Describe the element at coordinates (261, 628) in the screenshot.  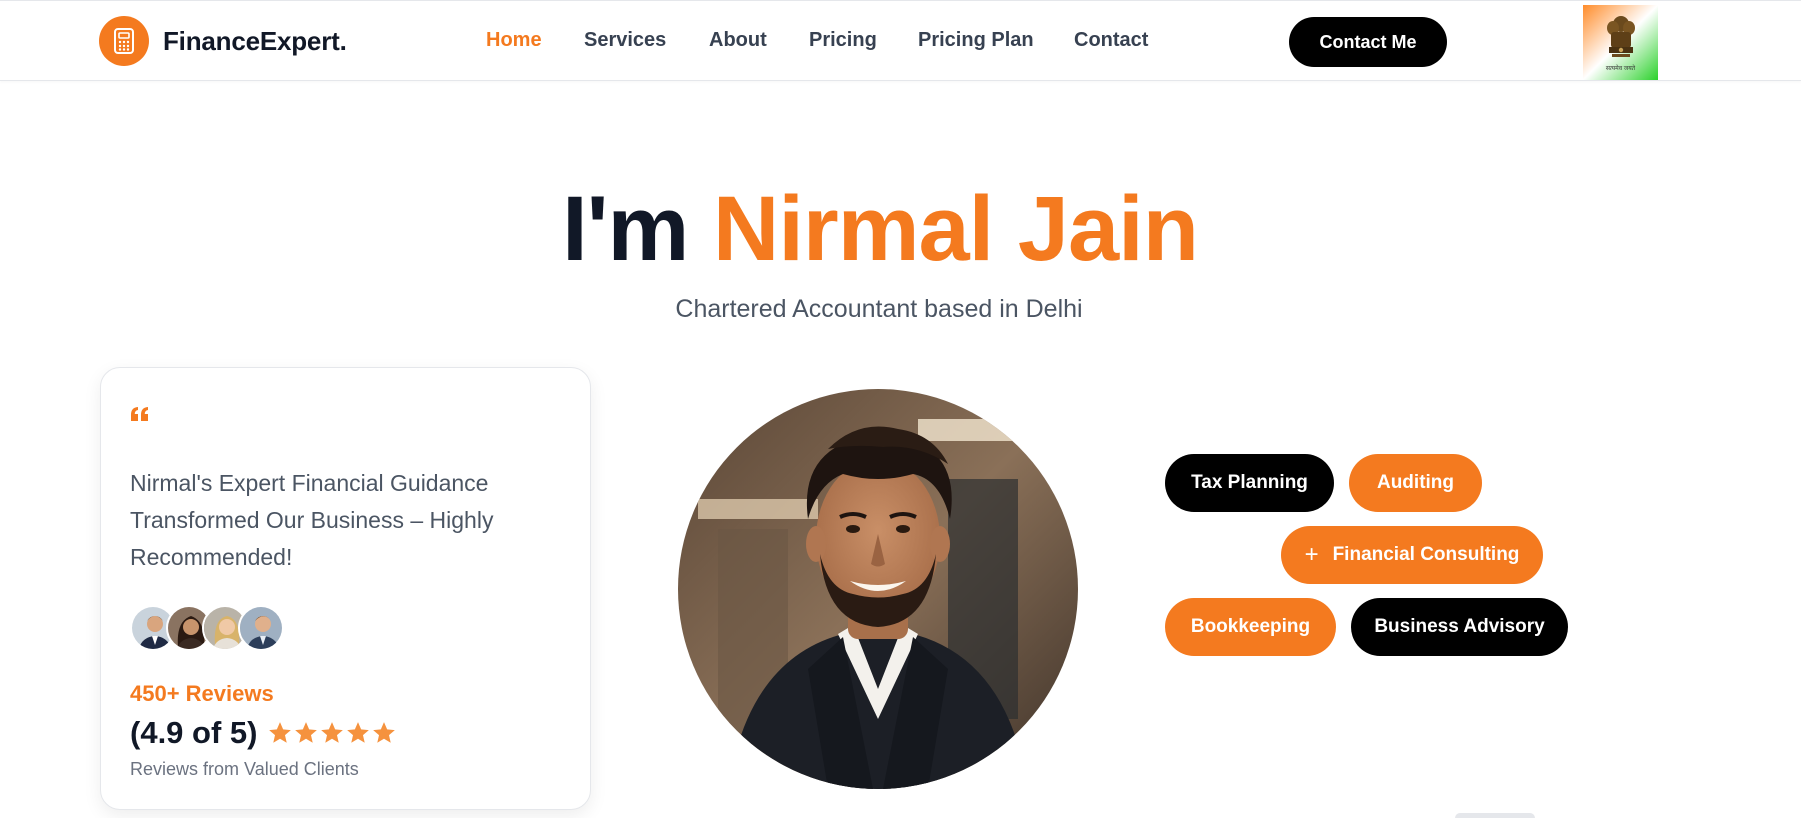
I see `avatar` at that location.